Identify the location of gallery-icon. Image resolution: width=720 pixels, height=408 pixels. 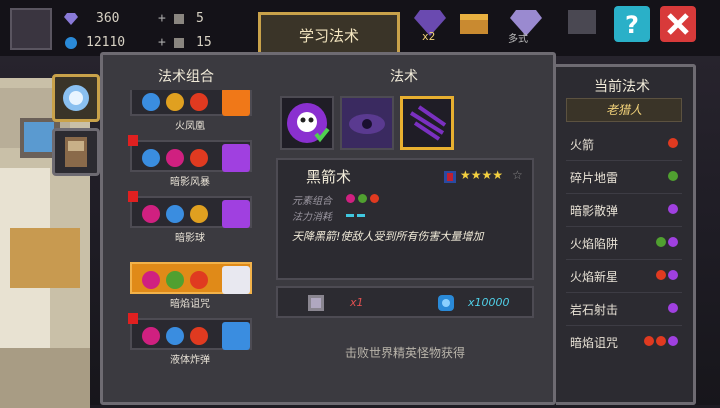
(582, 22).